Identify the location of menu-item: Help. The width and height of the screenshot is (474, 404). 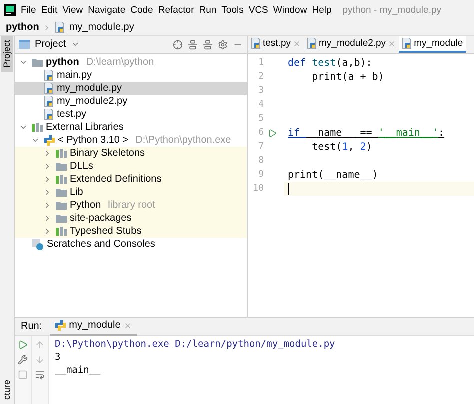
(322, 10).